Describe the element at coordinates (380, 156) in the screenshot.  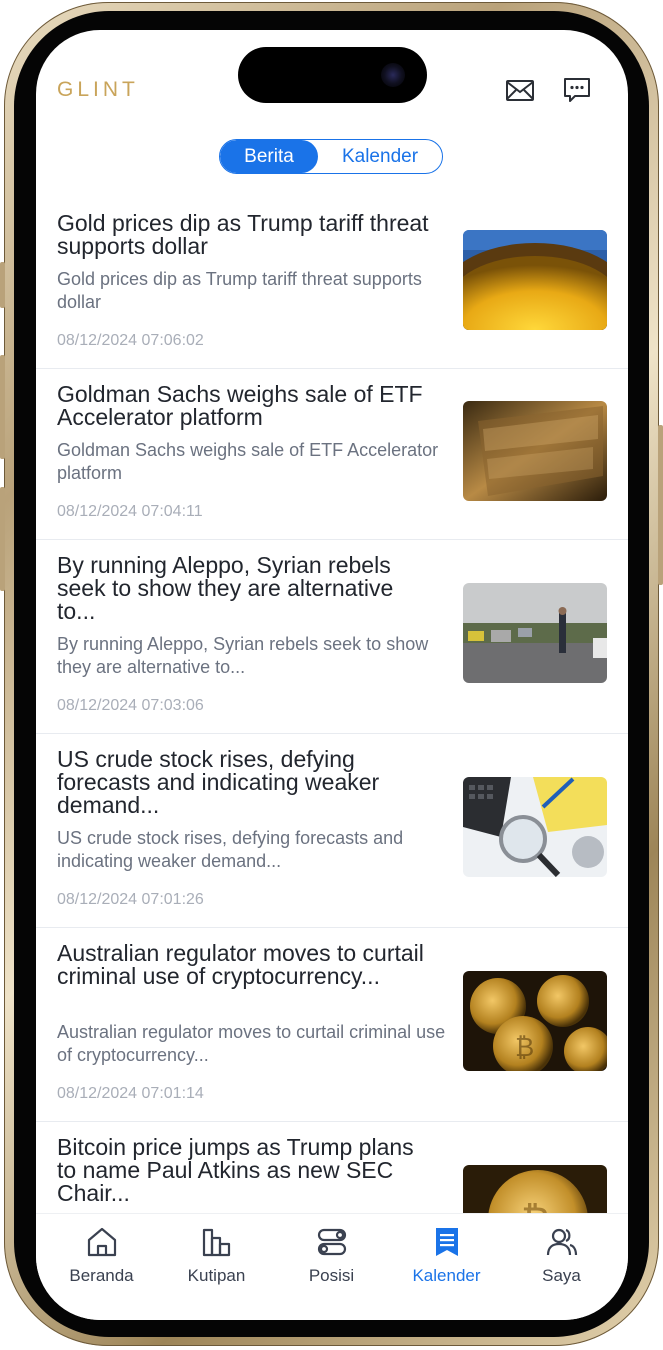
I see `tab-kalender: Kalender` at that location.